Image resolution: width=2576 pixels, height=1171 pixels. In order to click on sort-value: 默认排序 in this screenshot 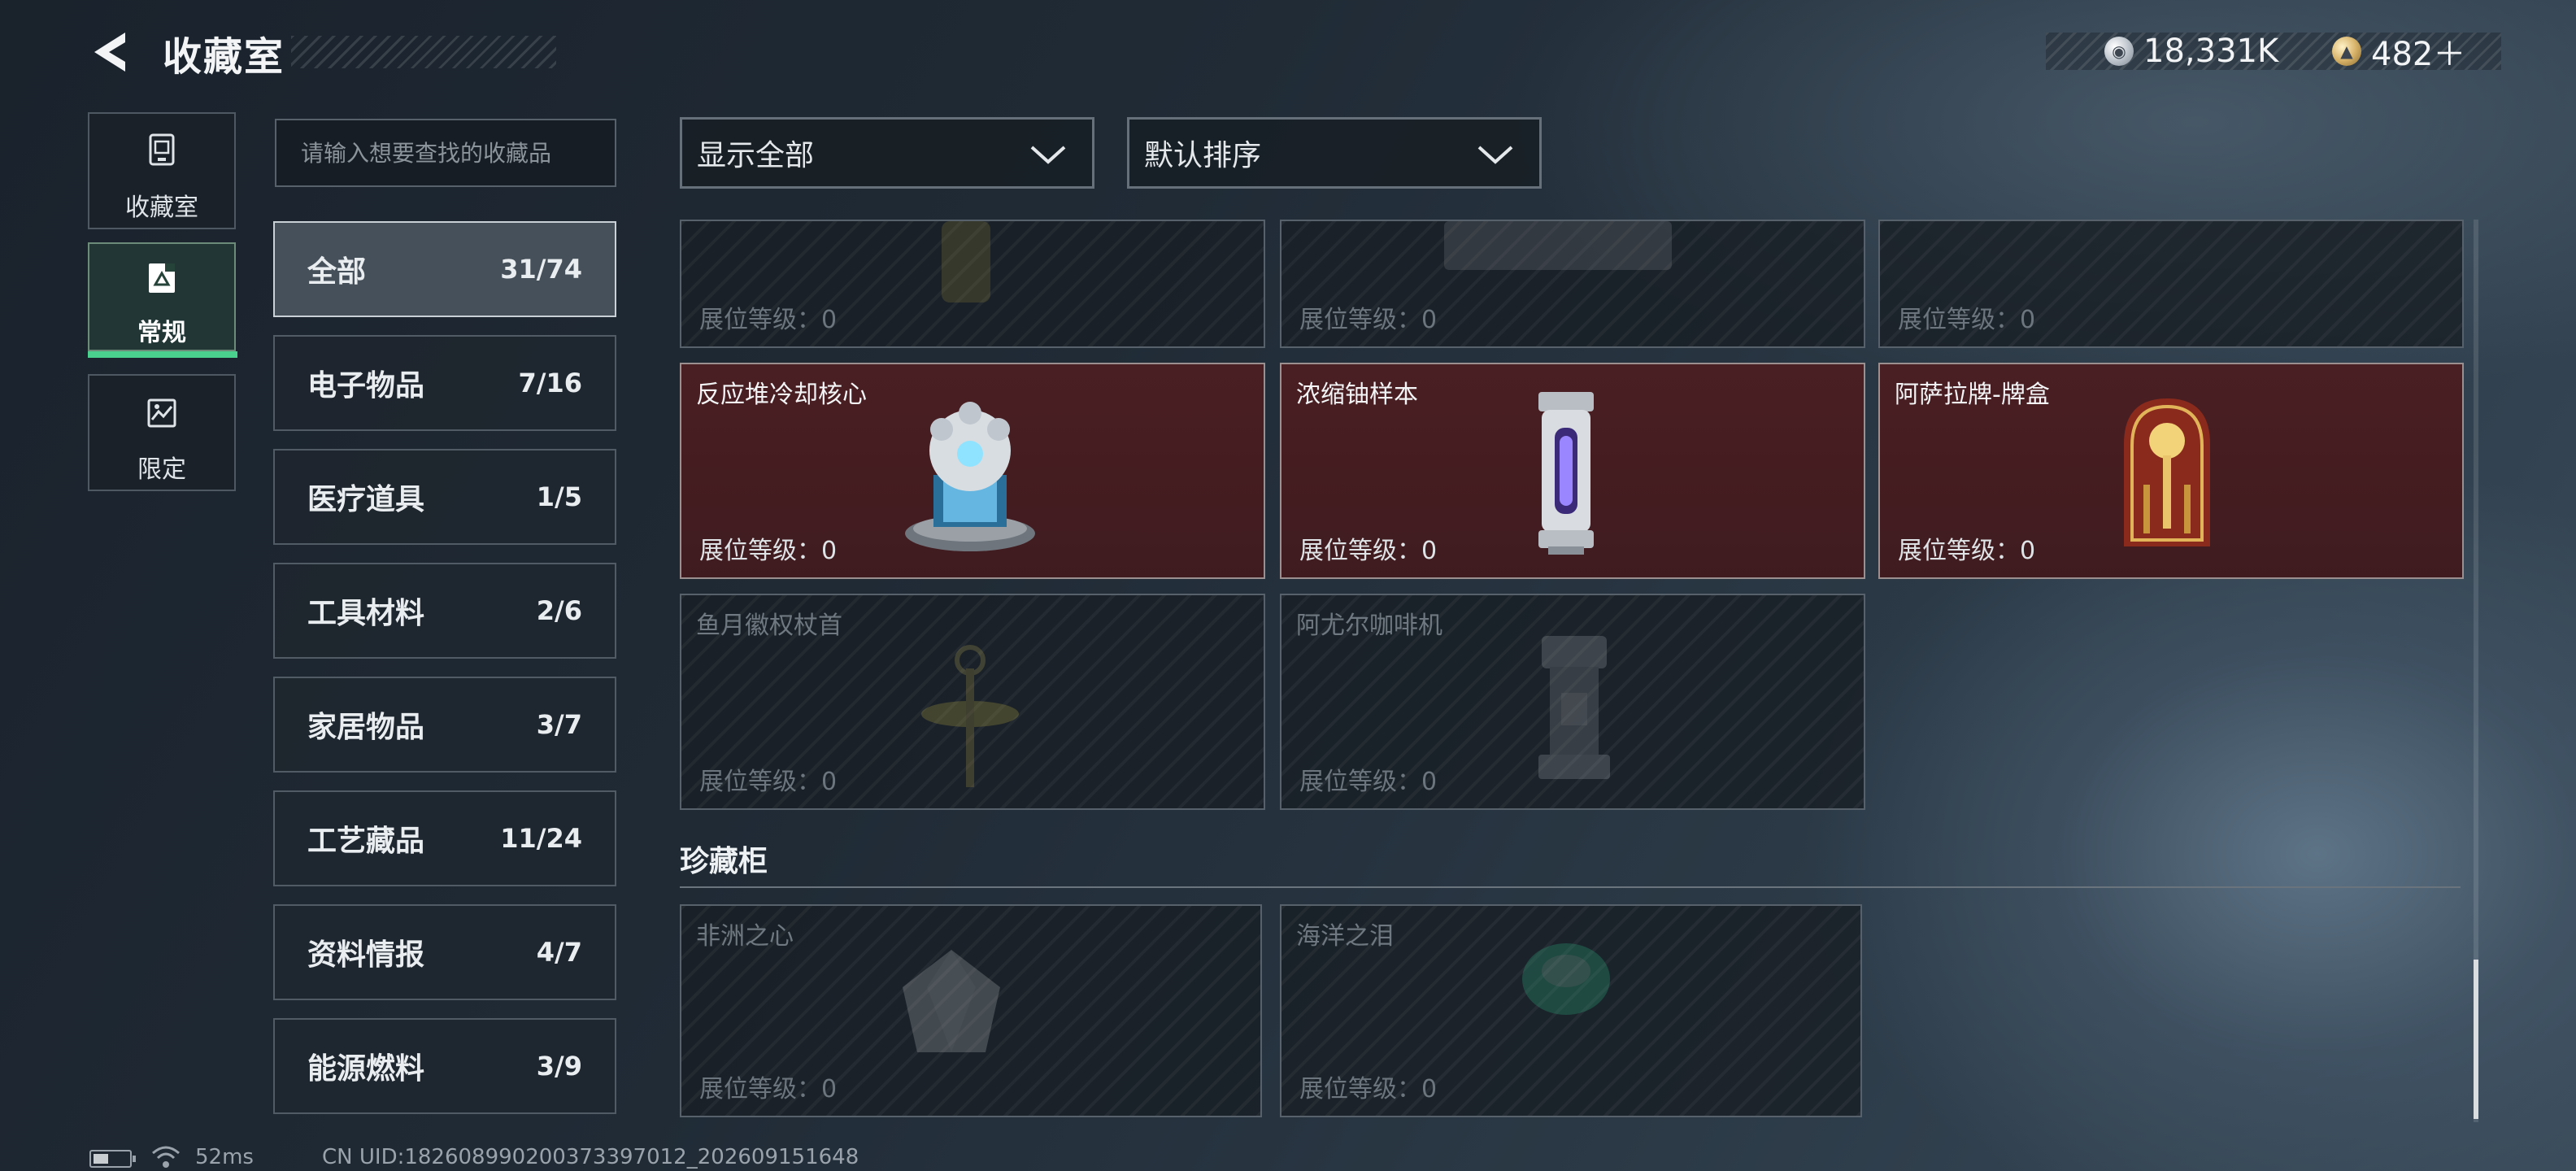, I will do `click(1203, 155)`.